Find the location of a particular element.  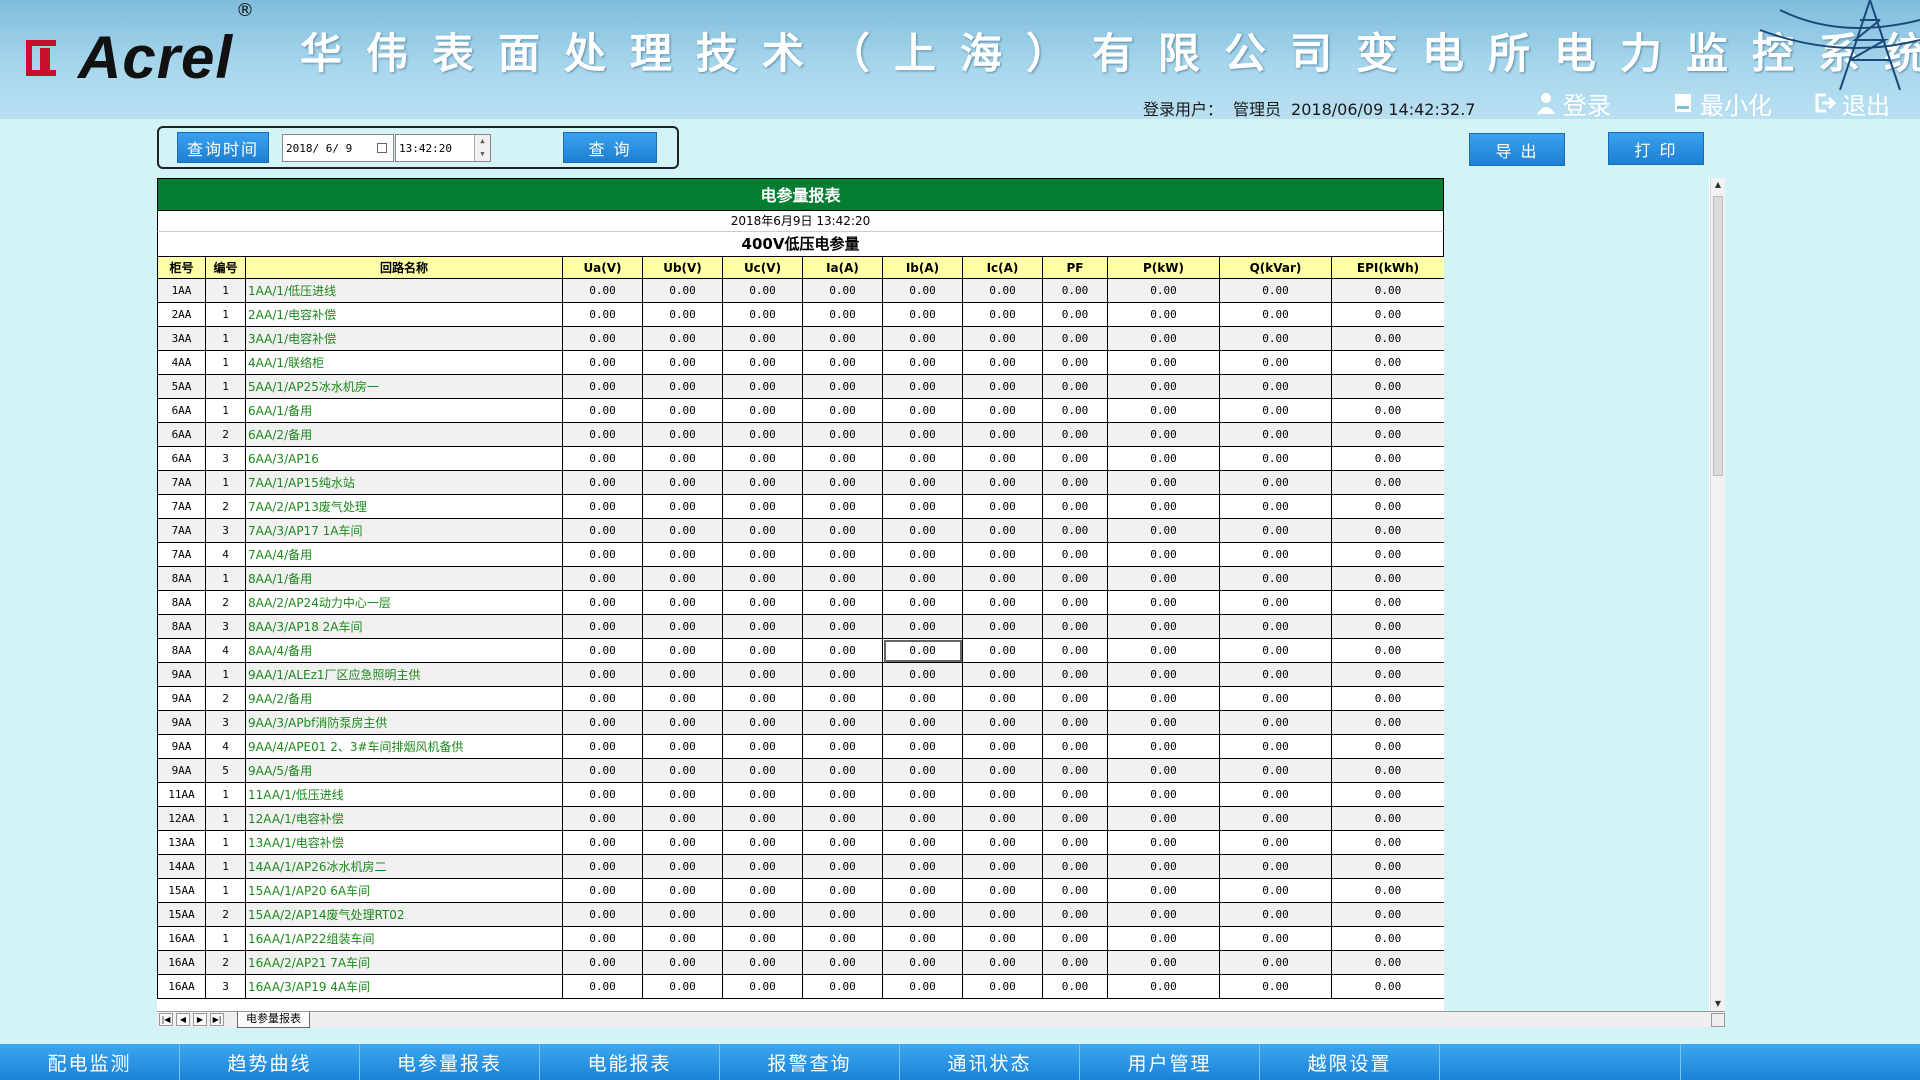

date-picker: 2018/ 6/ 9 is located at coordinates (338, 148).